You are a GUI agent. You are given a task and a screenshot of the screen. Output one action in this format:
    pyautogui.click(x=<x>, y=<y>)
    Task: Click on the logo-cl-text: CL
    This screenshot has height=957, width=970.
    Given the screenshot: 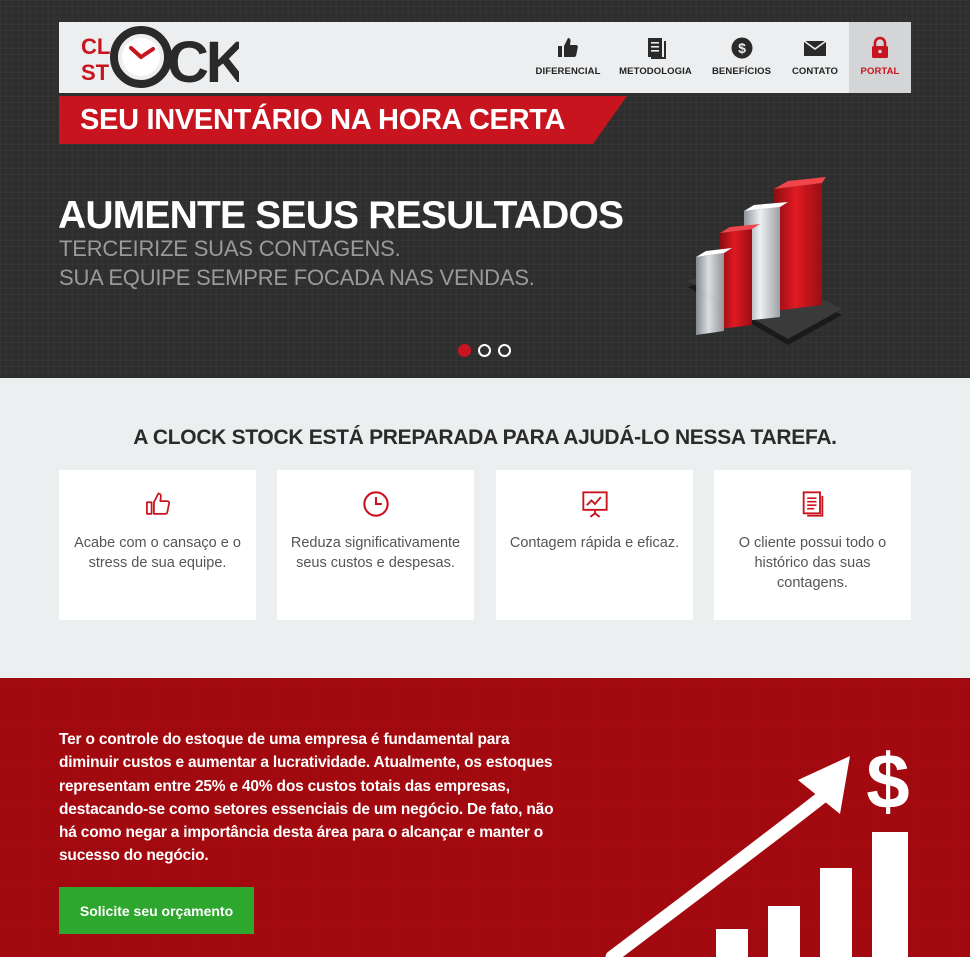 What is the action you would take?
    pyautogui.click(x=95, y=46)
    